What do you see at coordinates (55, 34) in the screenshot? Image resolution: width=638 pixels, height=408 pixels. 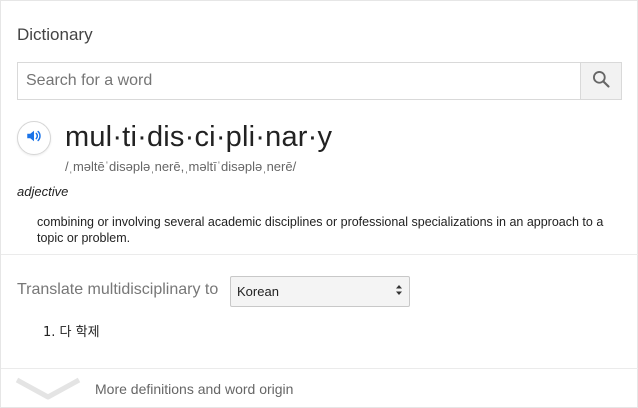 I see `widget-title: Dictionary` at bounding box center [55, 34].